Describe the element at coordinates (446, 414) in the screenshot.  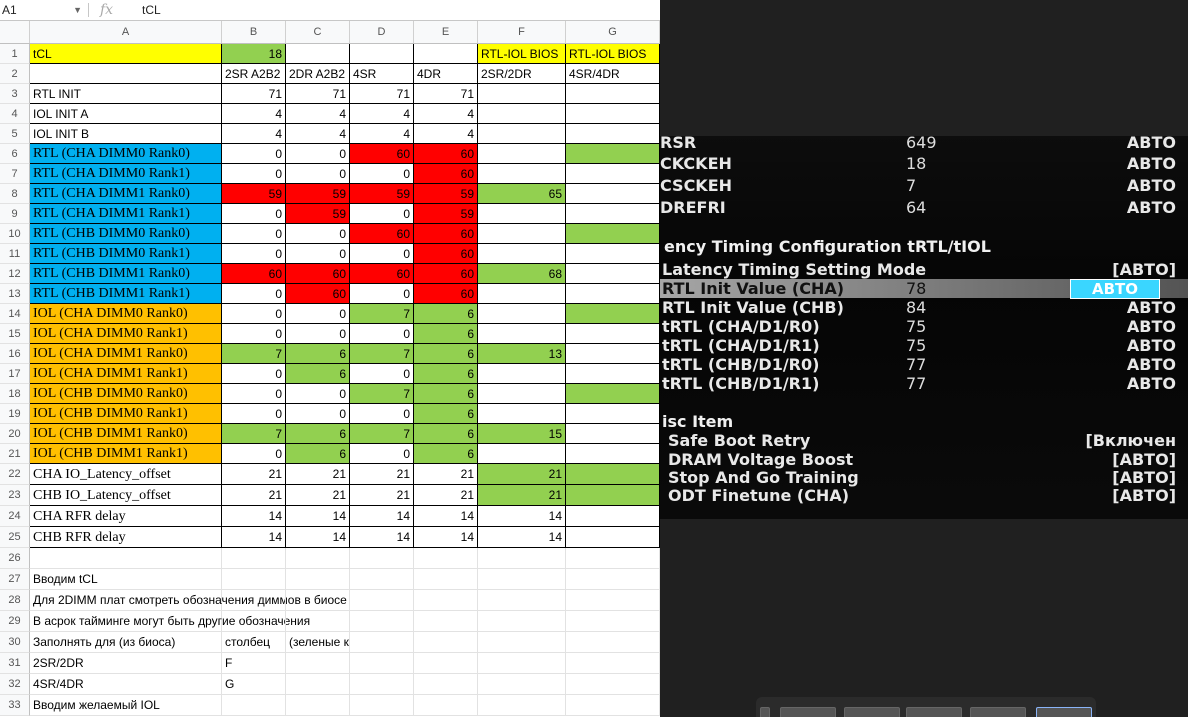
I see `cell-e19: 6` at that location.